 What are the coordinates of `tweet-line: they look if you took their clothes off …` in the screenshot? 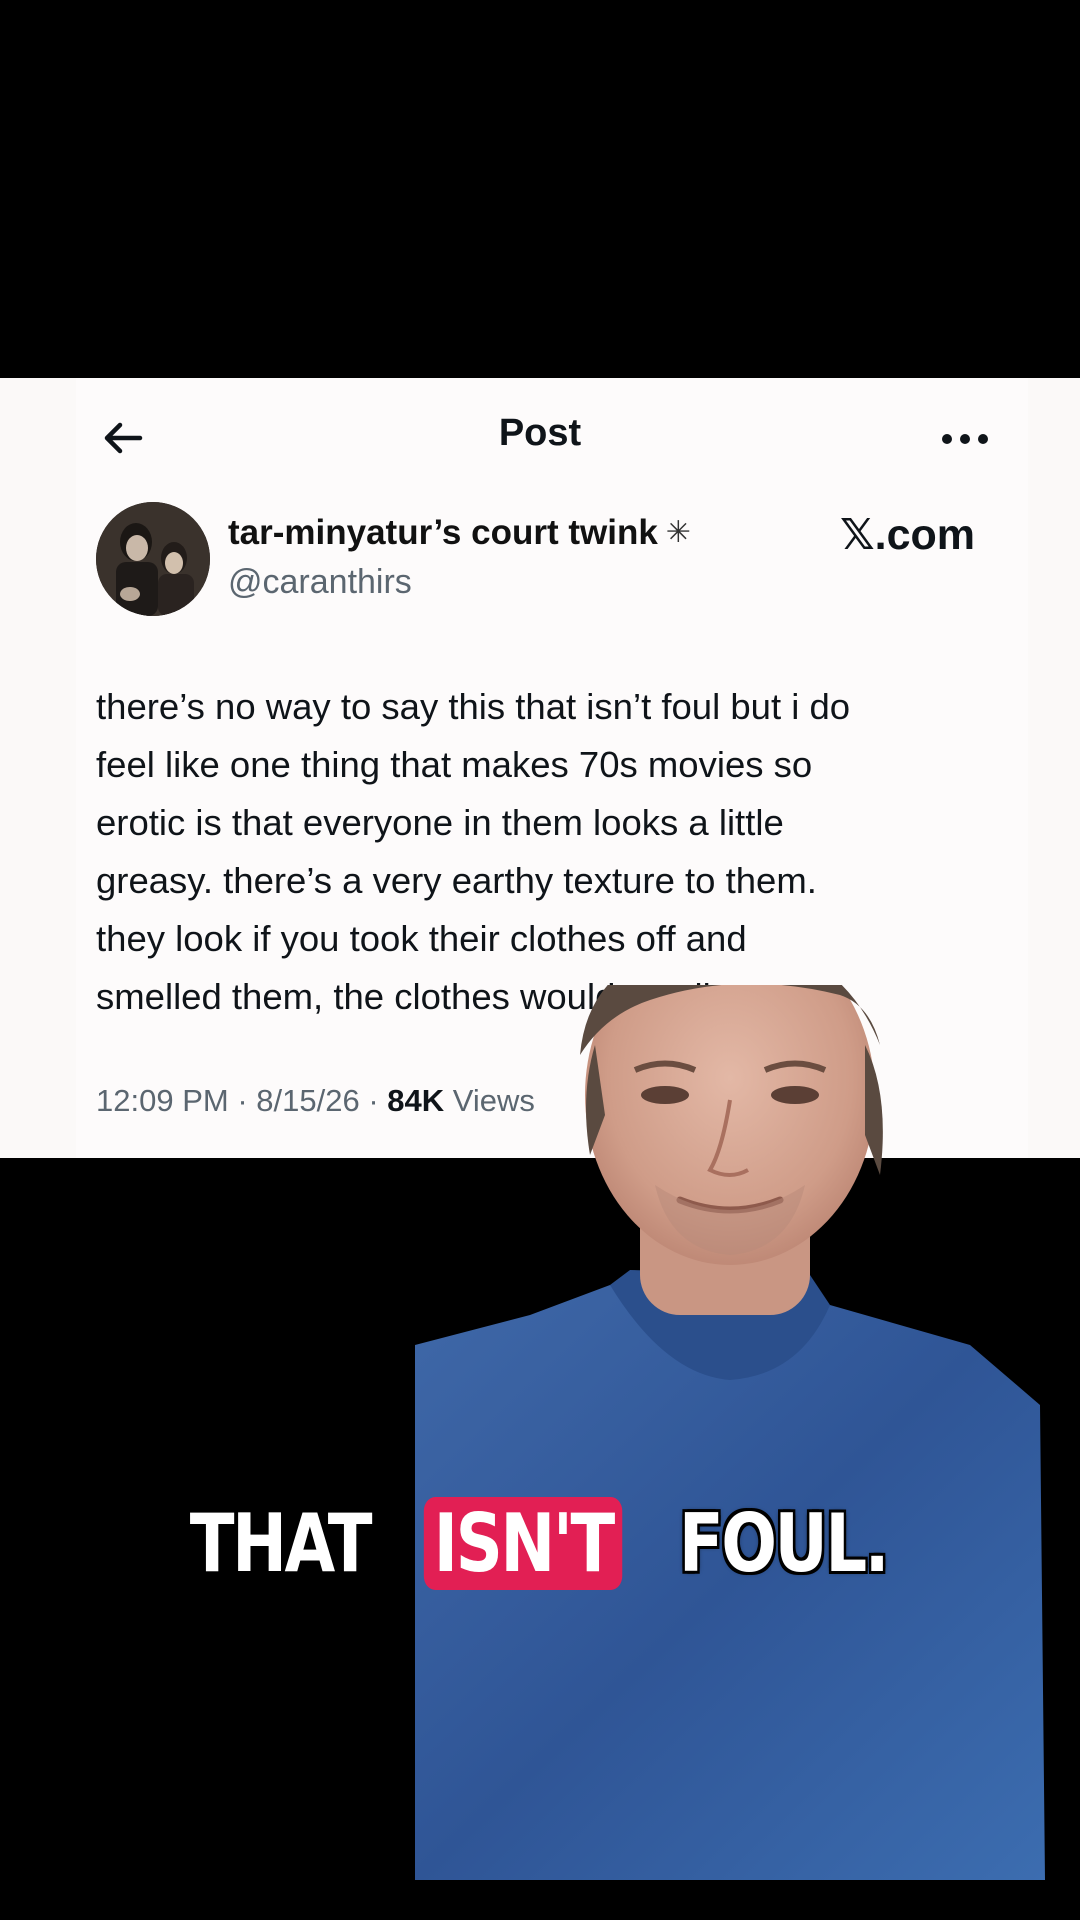 It's located at (421, 938).